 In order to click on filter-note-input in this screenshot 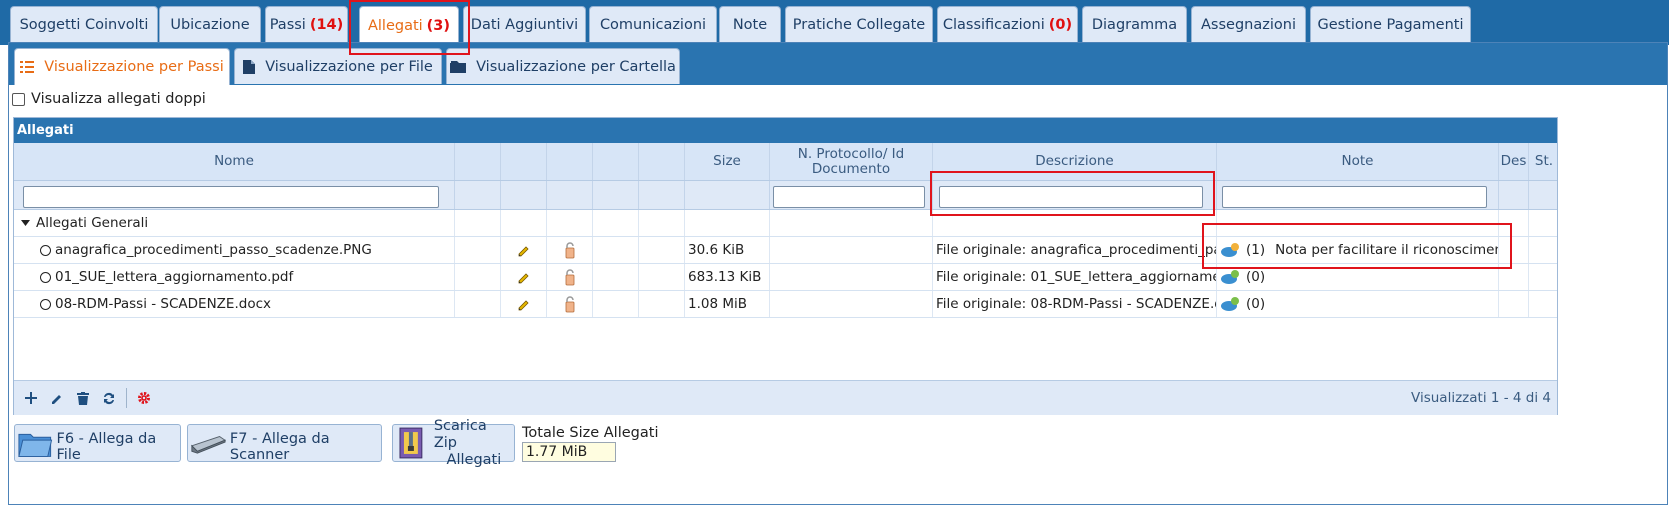, I will do `click(1354, 197)`.